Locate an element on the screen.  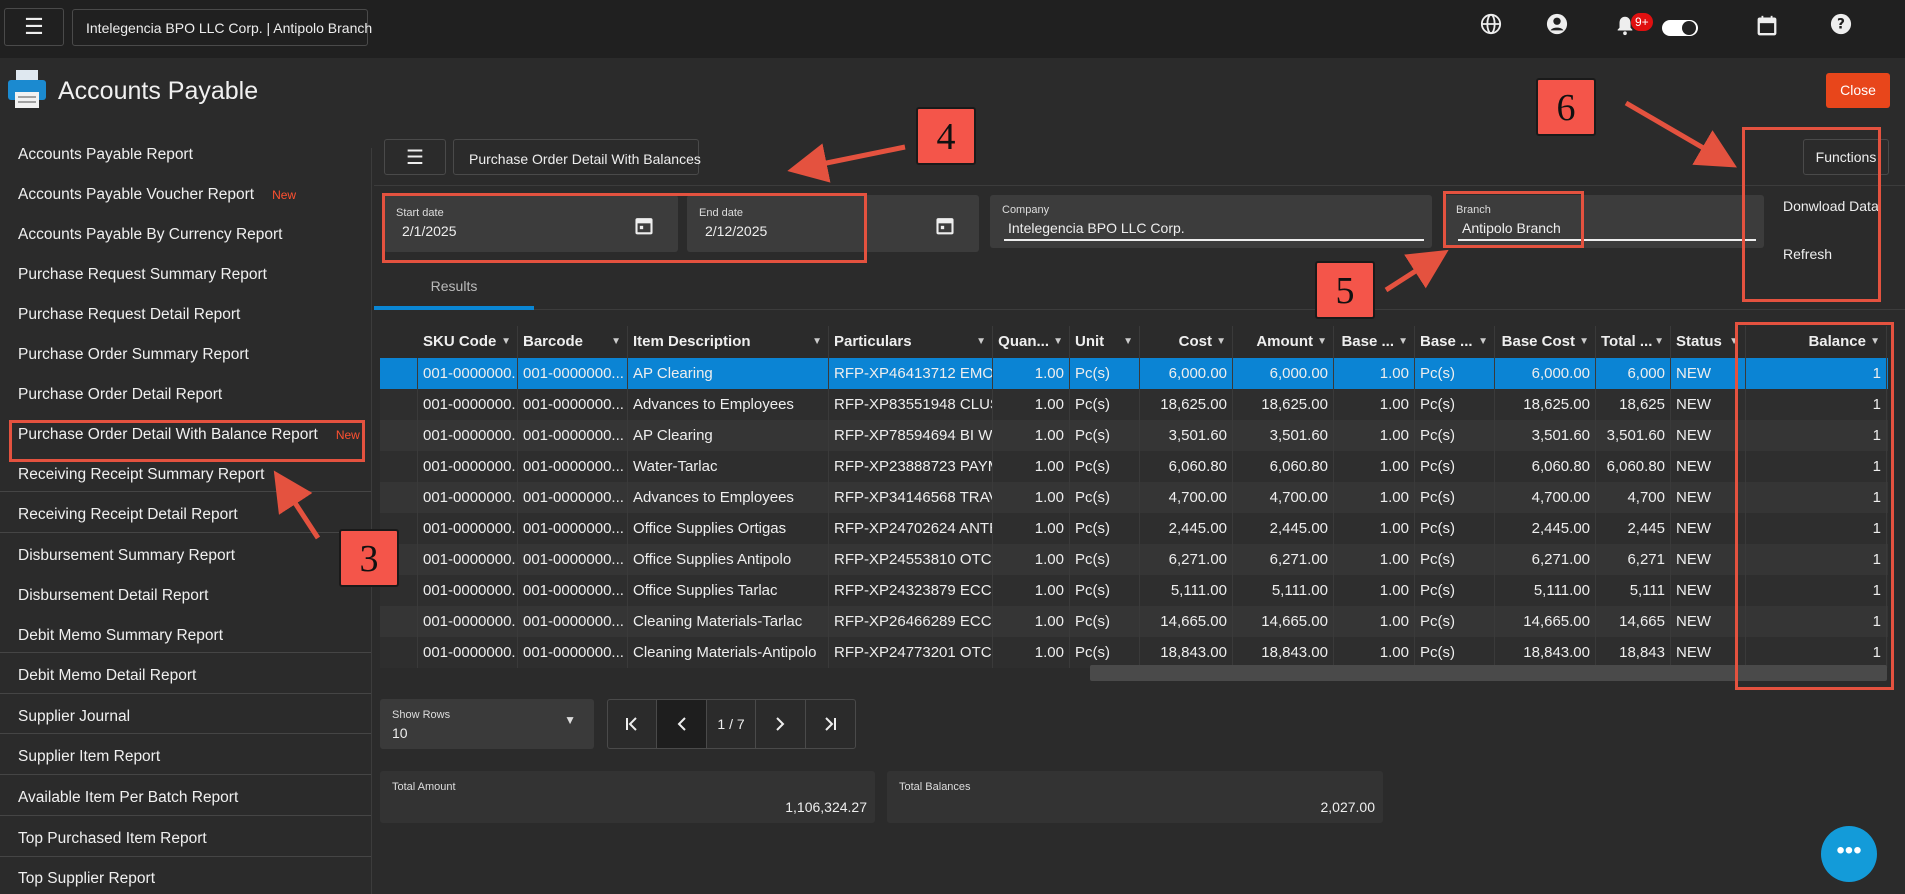
table-cell: 5,111.00 is located at coordinates (1283, 590).